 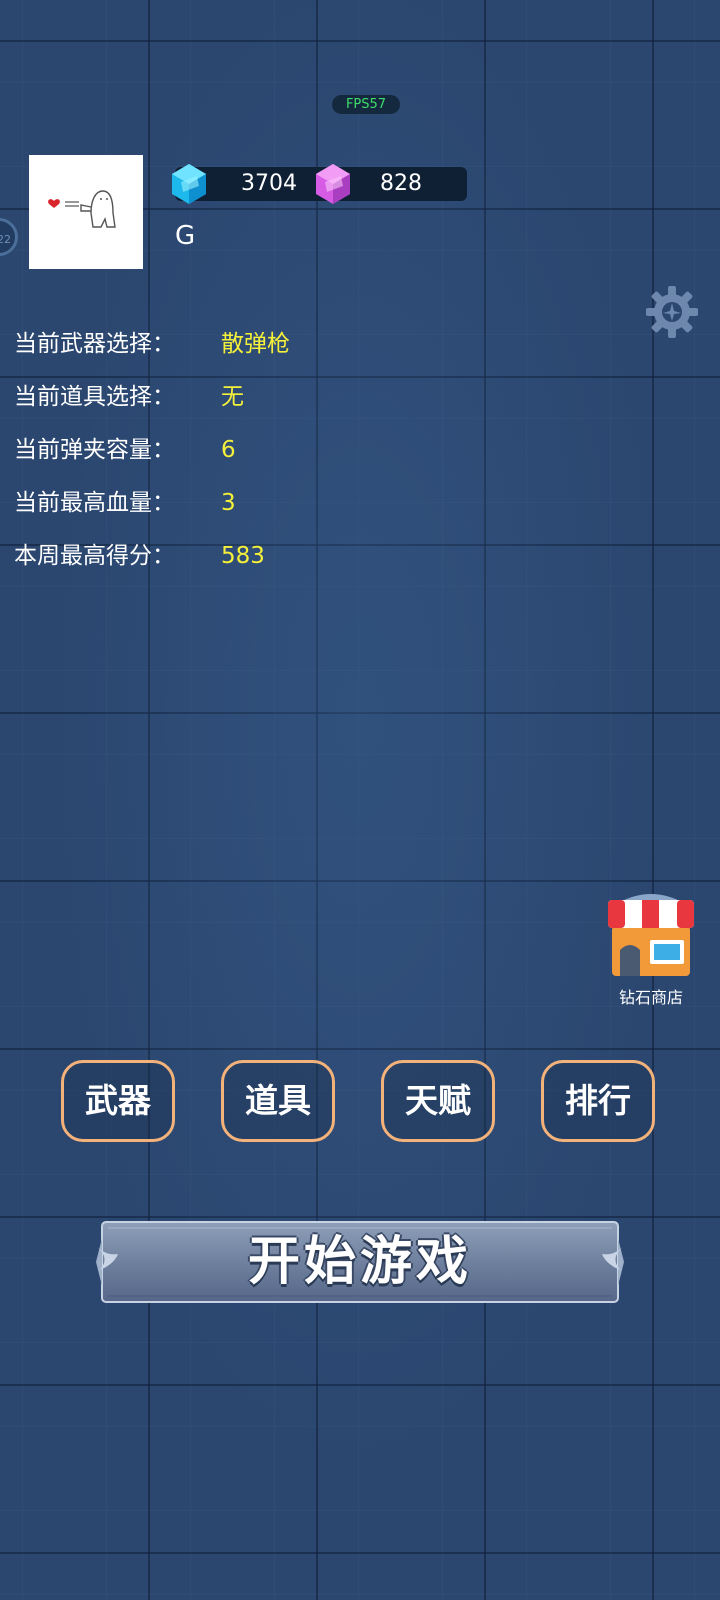 What do you see at coordinates (228, 503) in the screenshot?
I see `stat-value: 3` at bounding box center [228, 503].